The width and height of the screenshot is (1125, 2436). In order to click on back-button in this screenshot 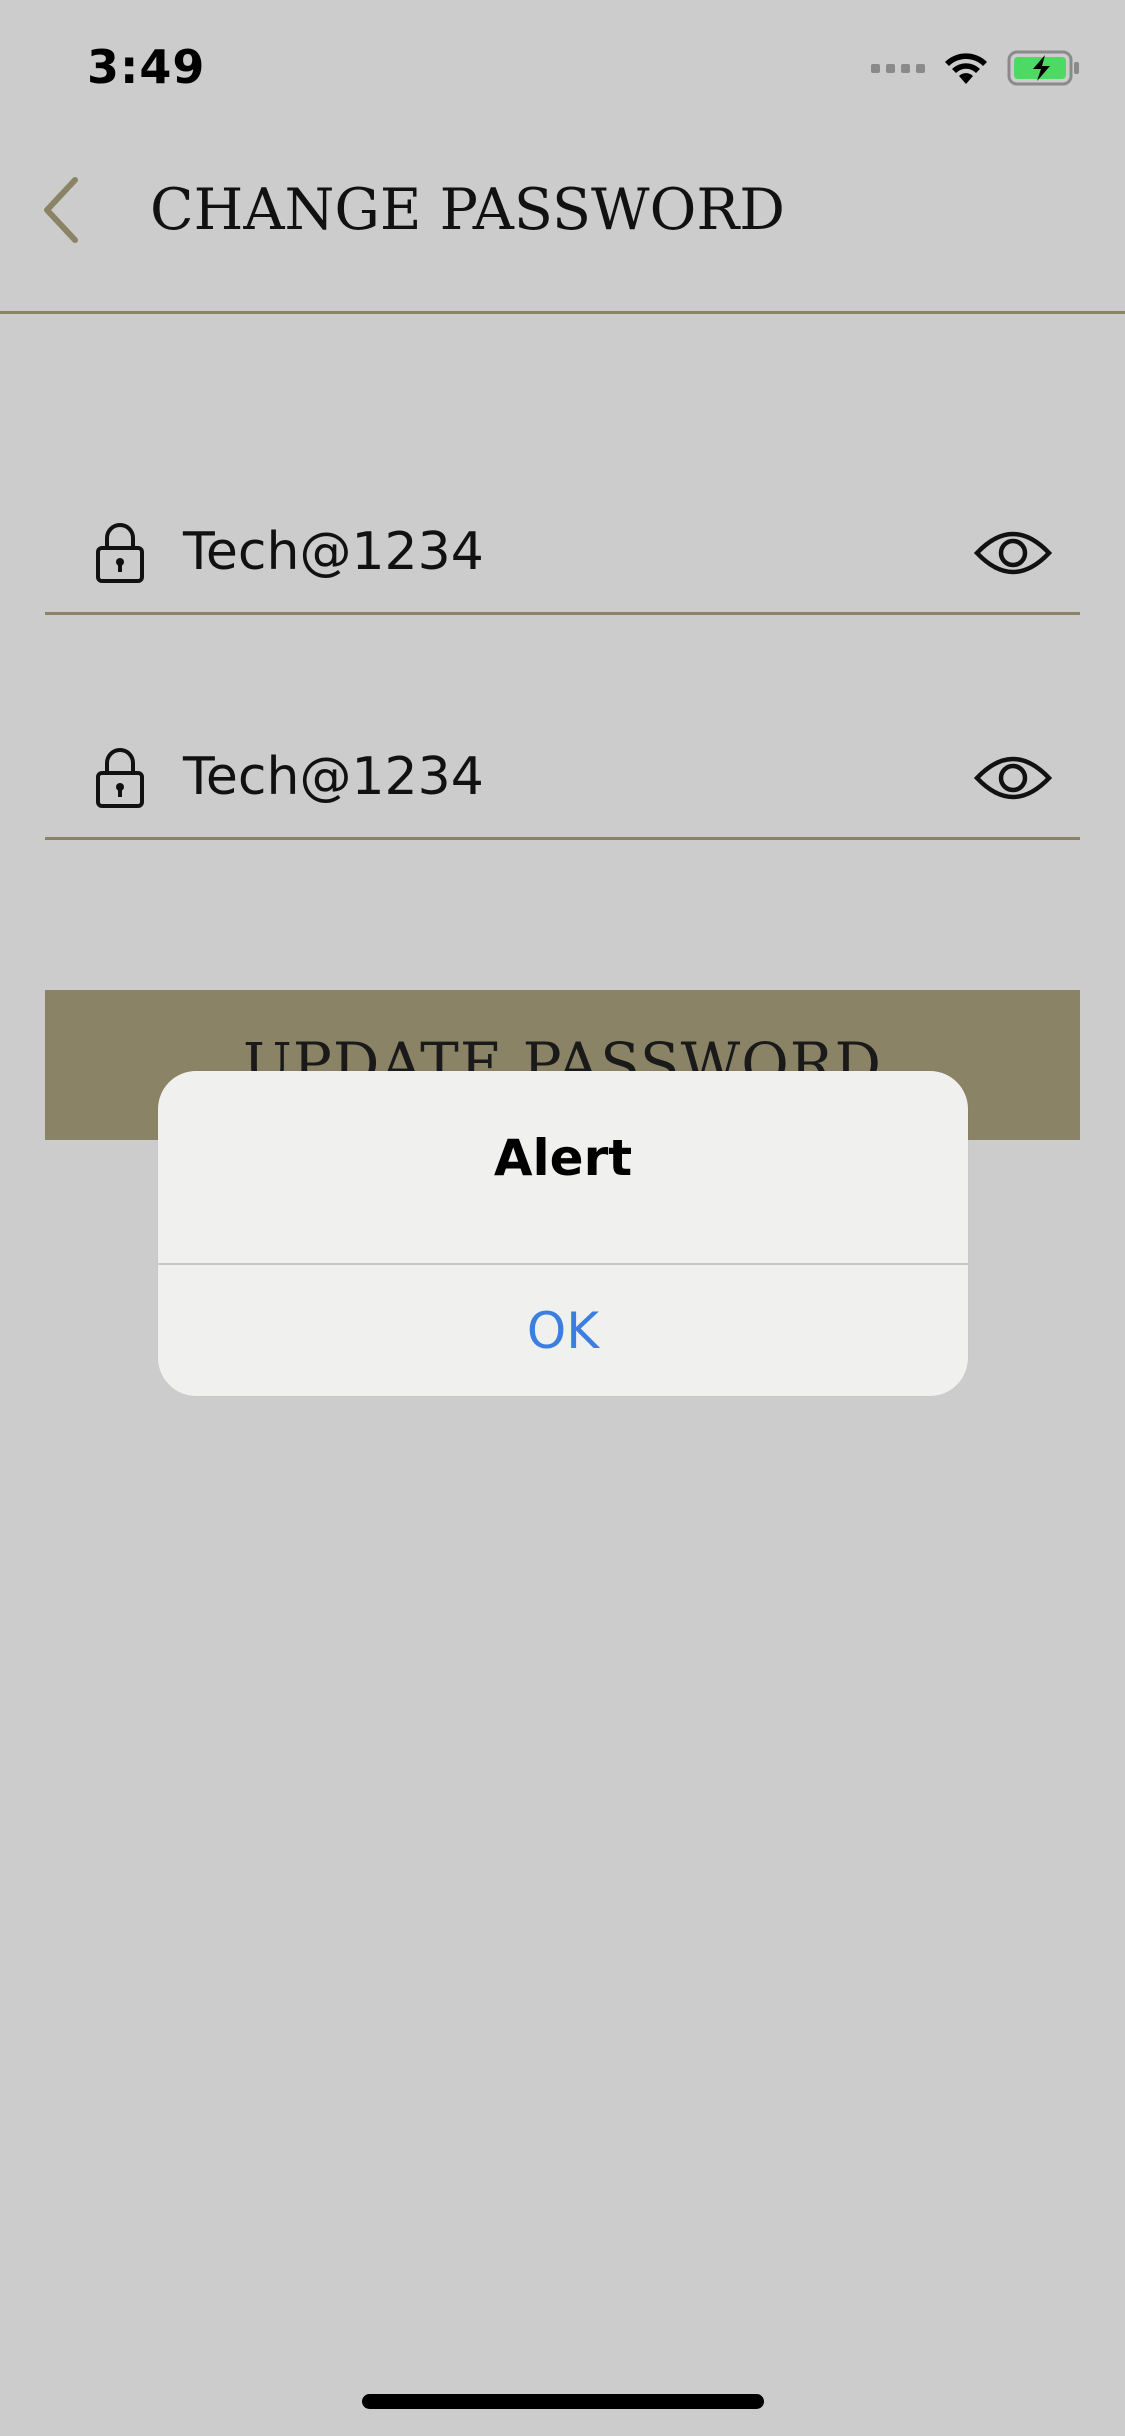, I will do `click(61, 210)`.